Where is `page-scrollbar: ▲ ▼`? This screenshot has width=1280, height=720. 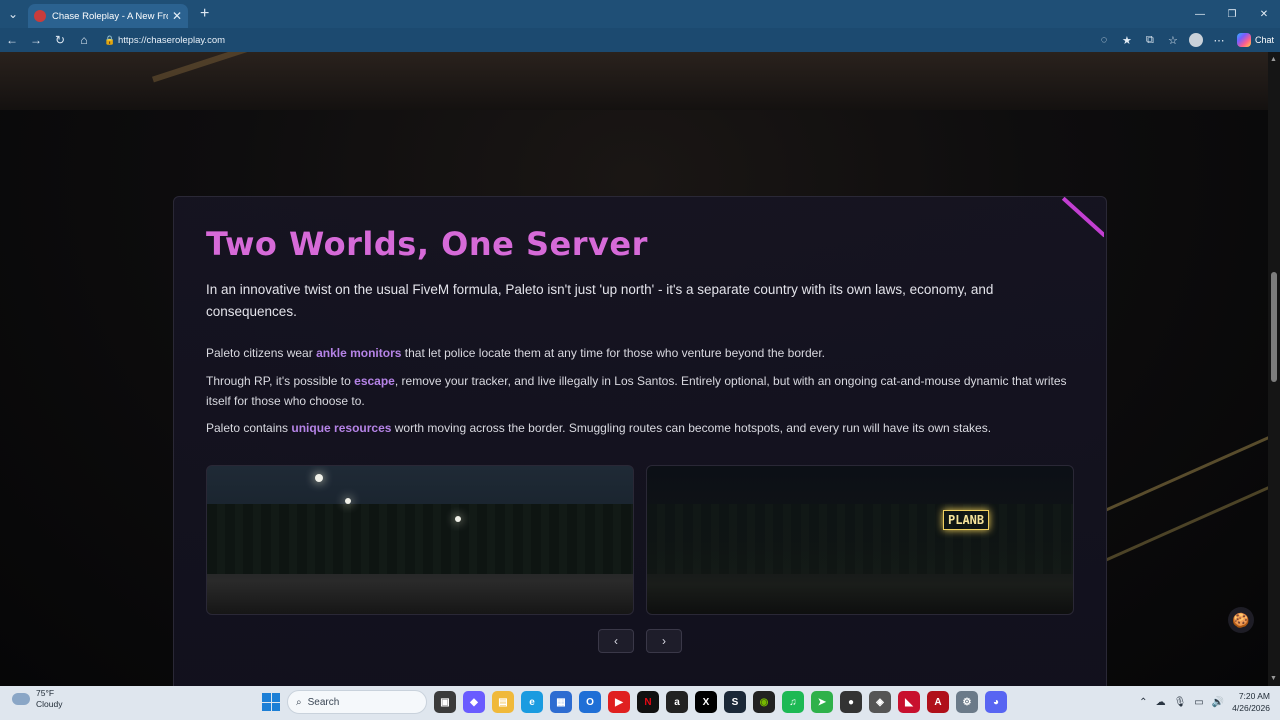
page-scrollbar: ▲ ▼ is located at coordinates (1274, 369).